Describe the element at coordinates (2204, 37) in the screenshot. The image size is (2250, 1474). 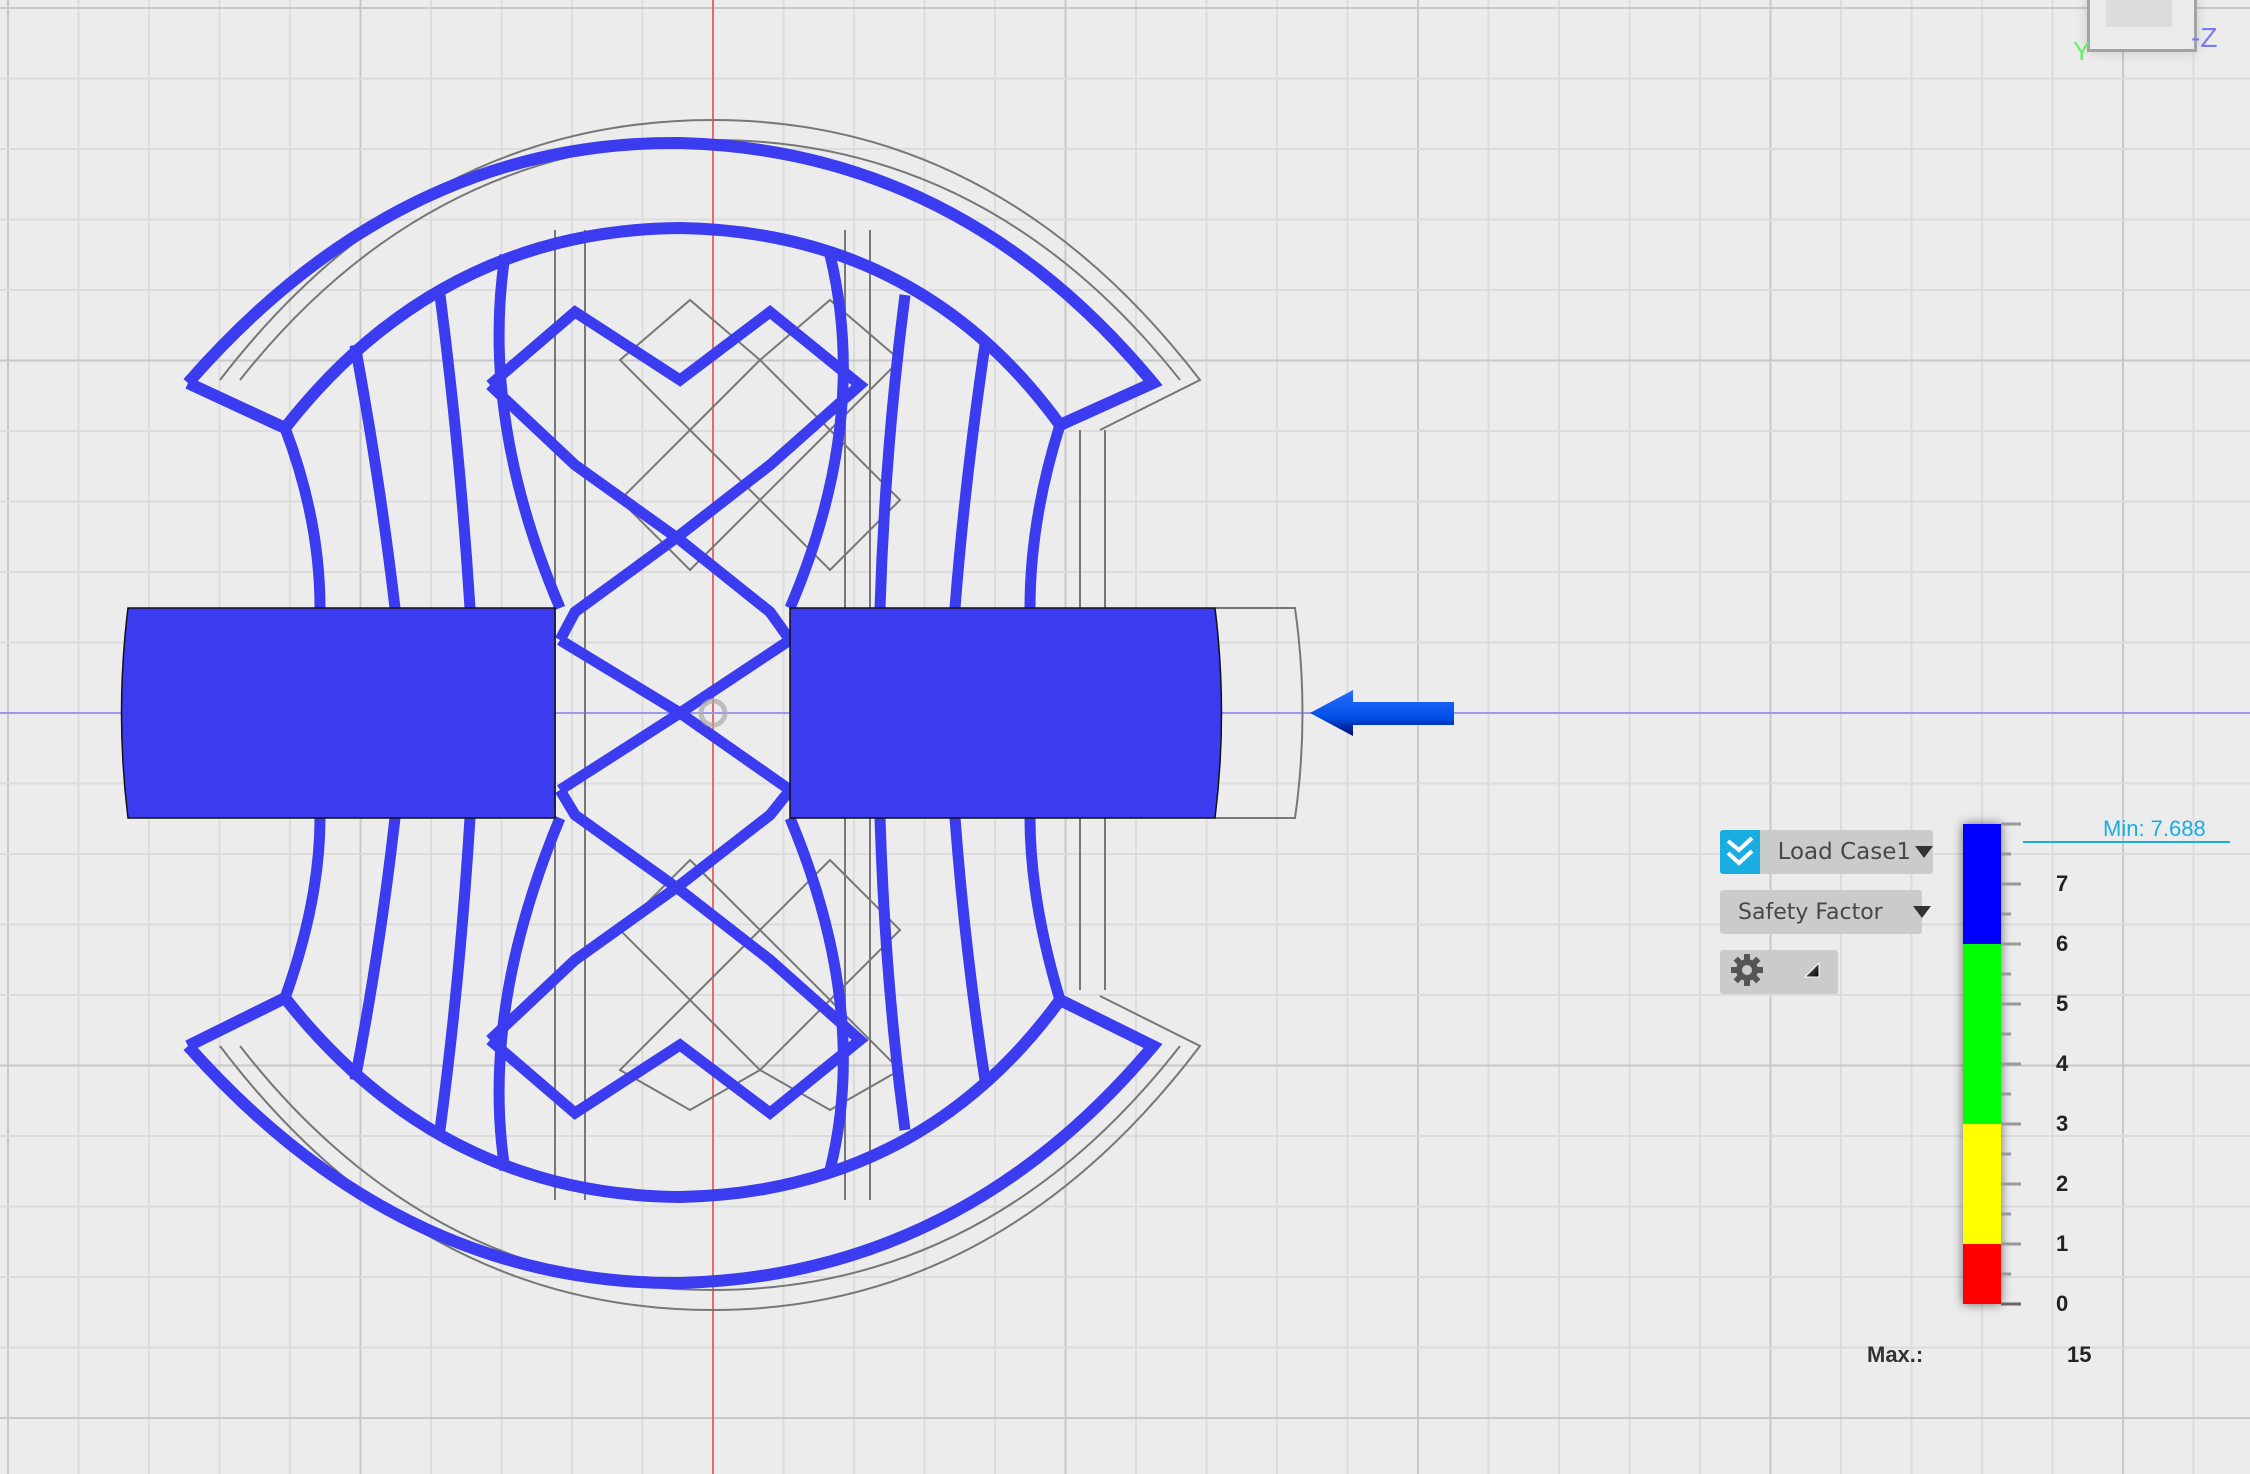
I see `axis-label-z: -Z` at that location.